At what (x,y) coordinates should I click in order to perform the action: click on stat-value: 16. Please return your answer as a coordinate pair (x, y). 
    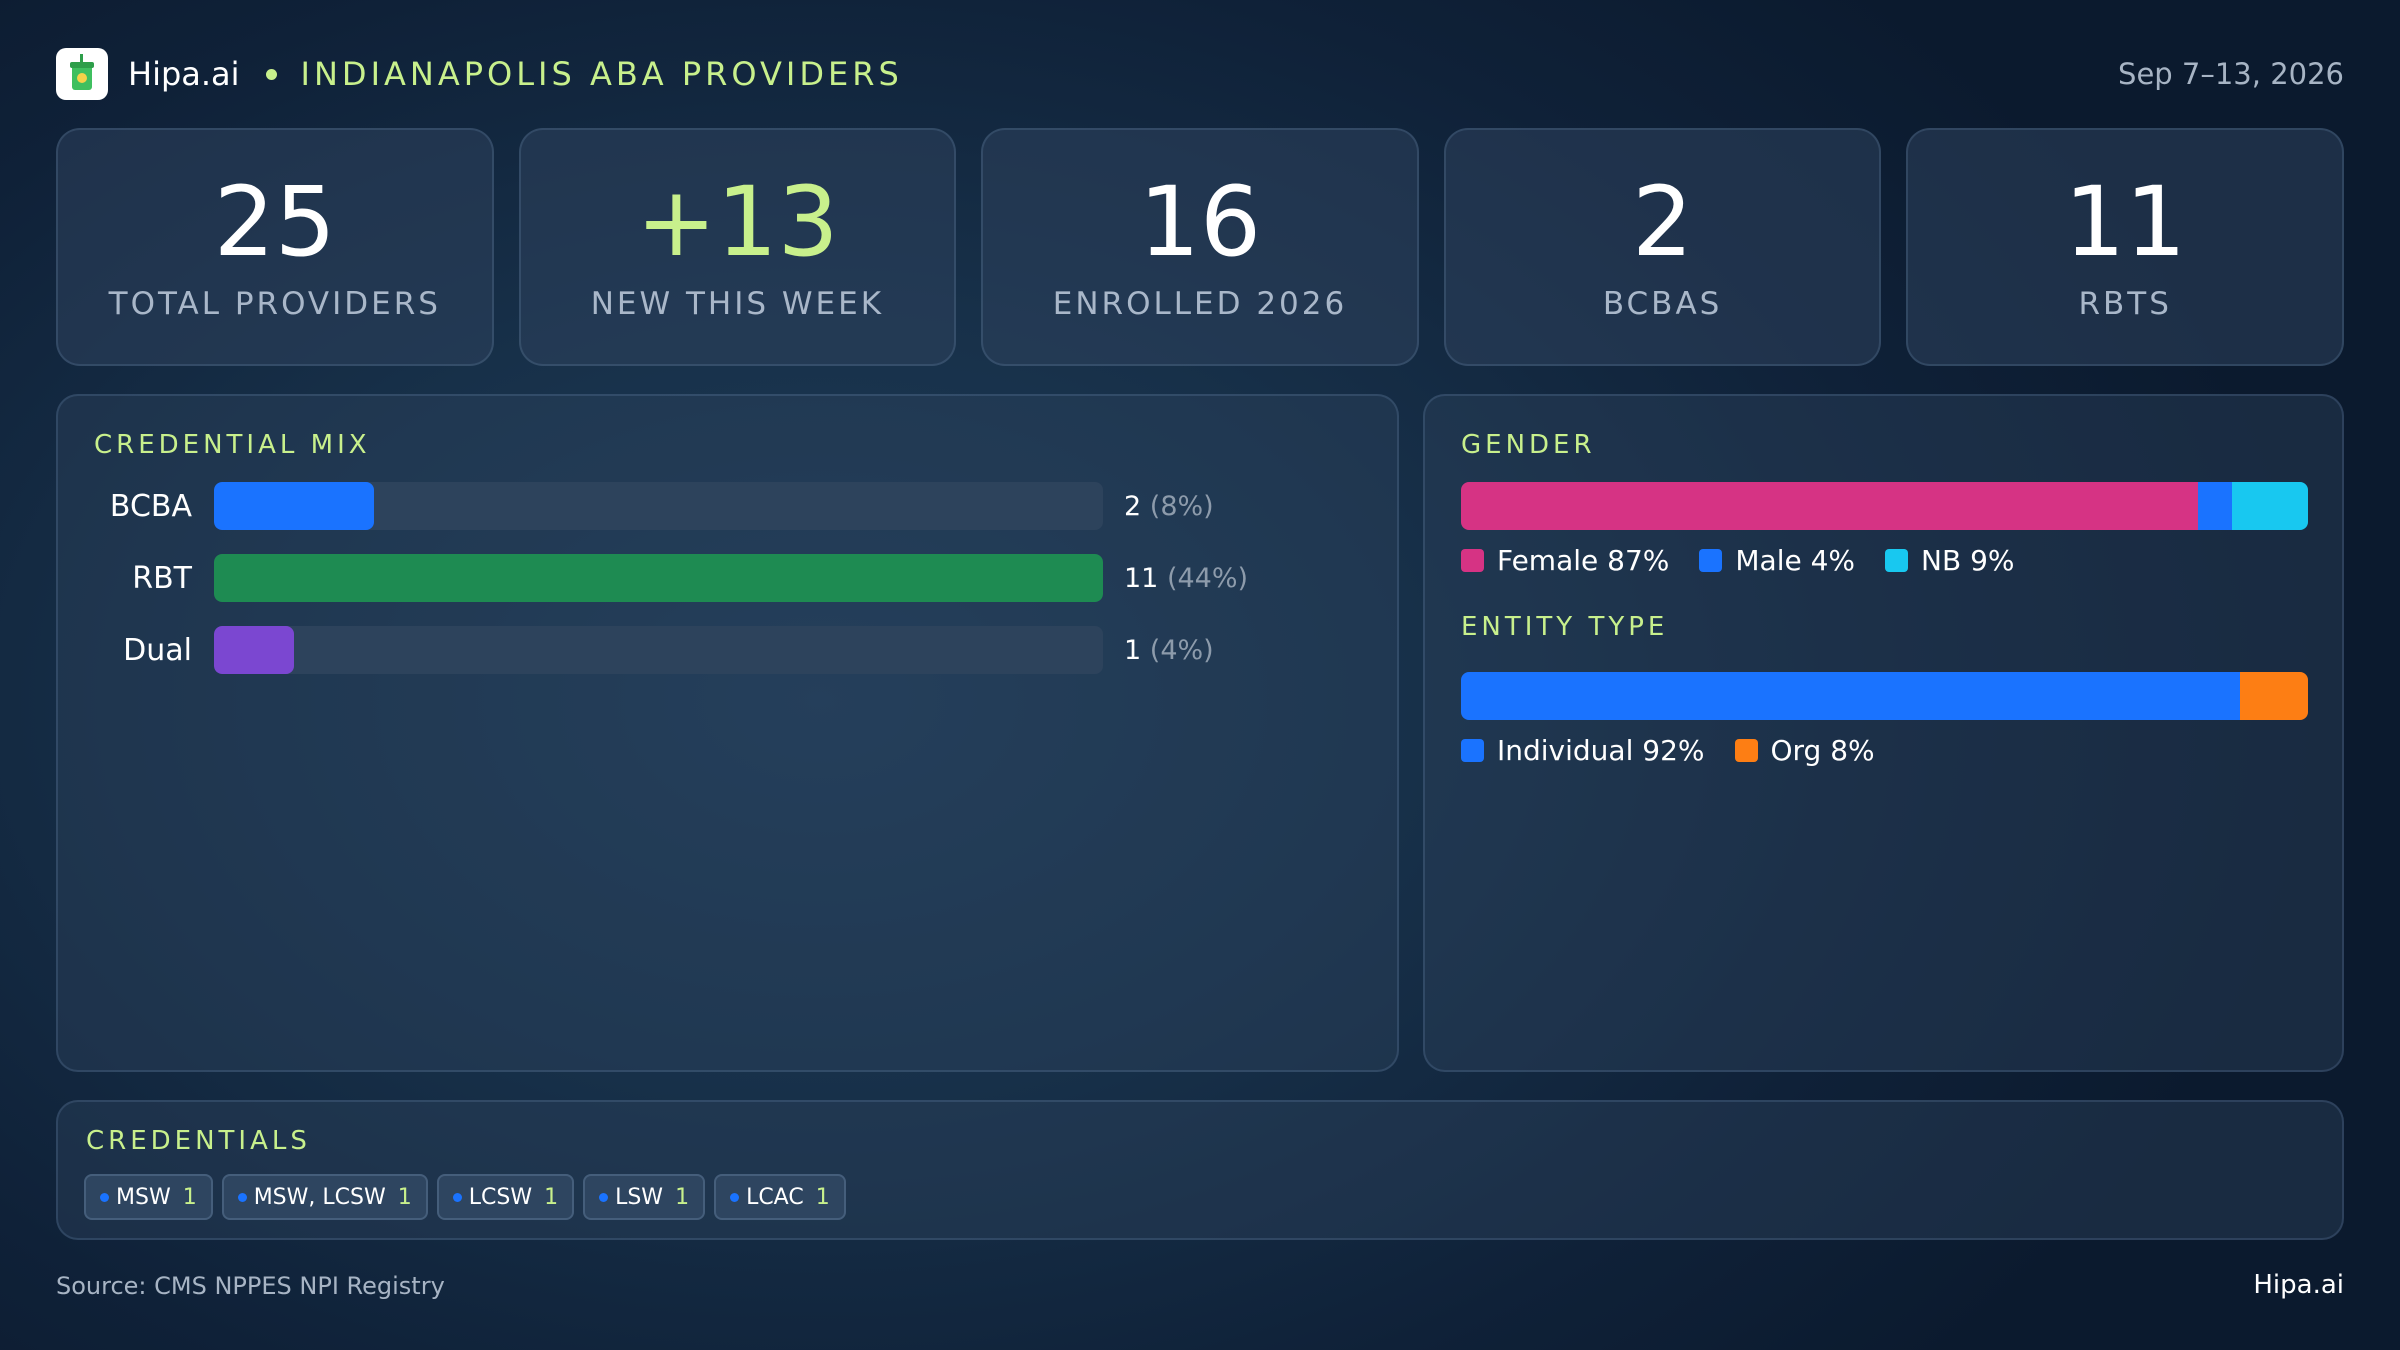
    Looking at the image, I should click on (1200, 222).